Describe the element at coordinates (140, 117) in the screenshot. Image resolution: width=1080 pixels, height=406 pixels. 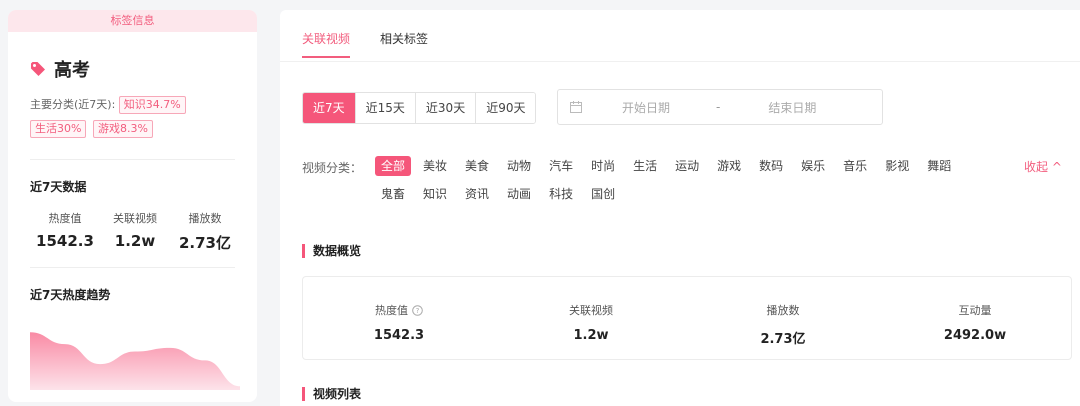
I see `main-category: 主要分类(近7天): 知识34.7% 生活30% 游戏8.3%` at that location.